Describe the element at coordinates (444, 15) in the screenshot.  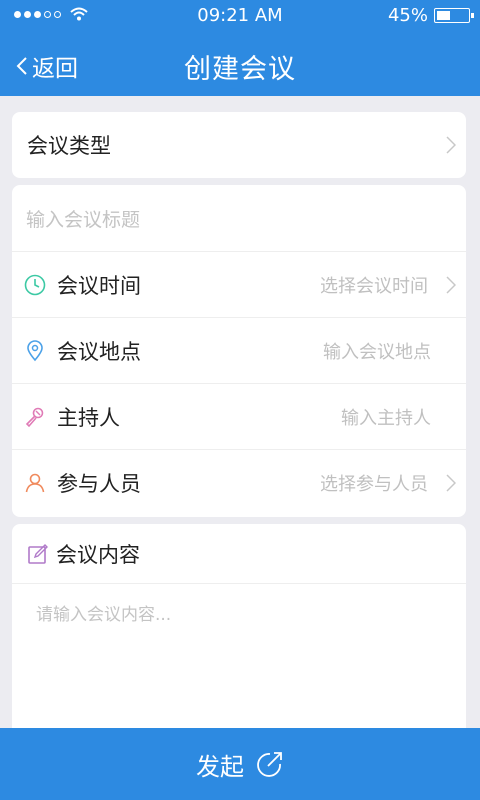
I see `battery-fill` at that location.